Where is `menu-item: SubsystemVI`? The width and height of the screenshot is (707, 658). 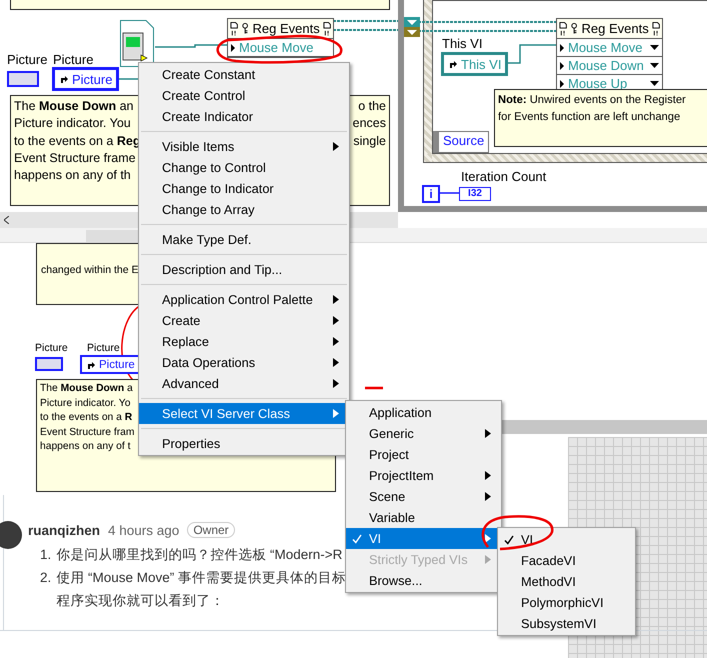 menu-item: SubsystemVI is located at coordinates (566, 623).